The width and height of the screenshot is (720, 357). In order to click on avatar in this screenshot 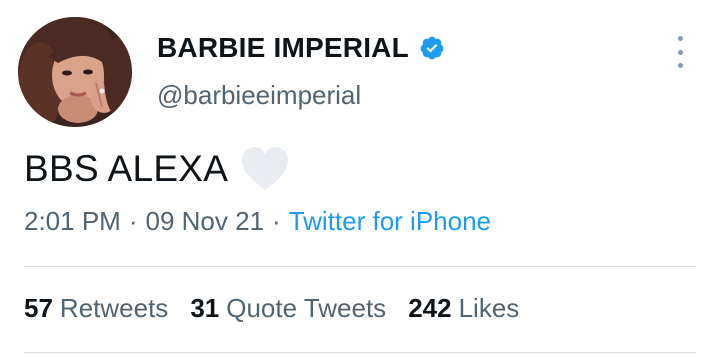, I will do `click(75, 72)`.